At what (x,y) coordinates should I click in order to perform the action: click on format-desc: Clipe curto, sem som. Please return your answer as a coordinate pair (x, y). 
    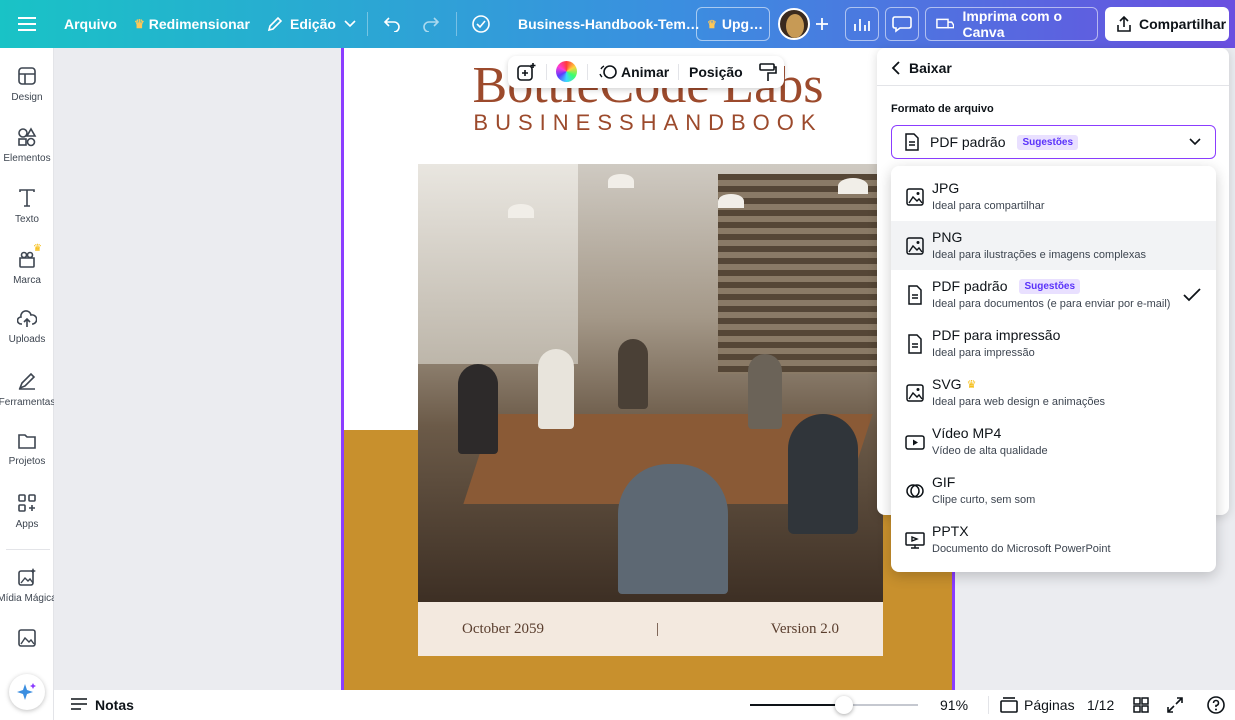
    Looking at the image, I should click on (984, 500).